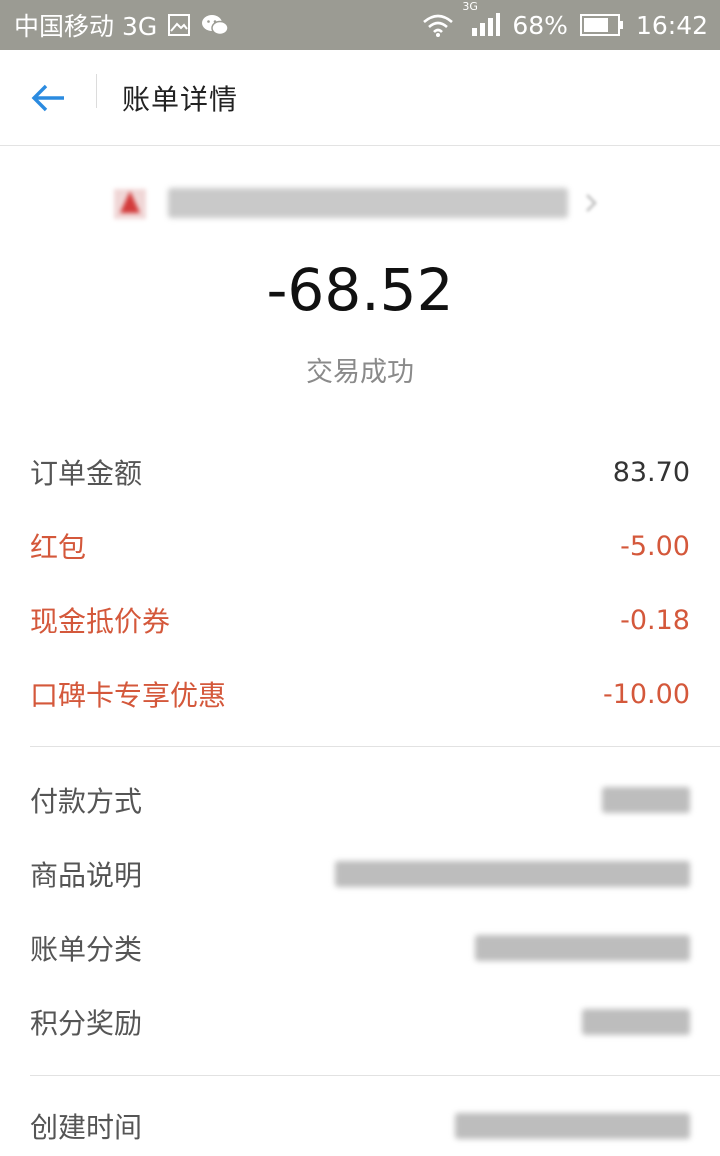 The width and height of the screenshot is (720, 1156). Describe the element at coordinates (360, 472) in the screenshot. I see `order-amount-row: 订单金额 83.70` at that location.